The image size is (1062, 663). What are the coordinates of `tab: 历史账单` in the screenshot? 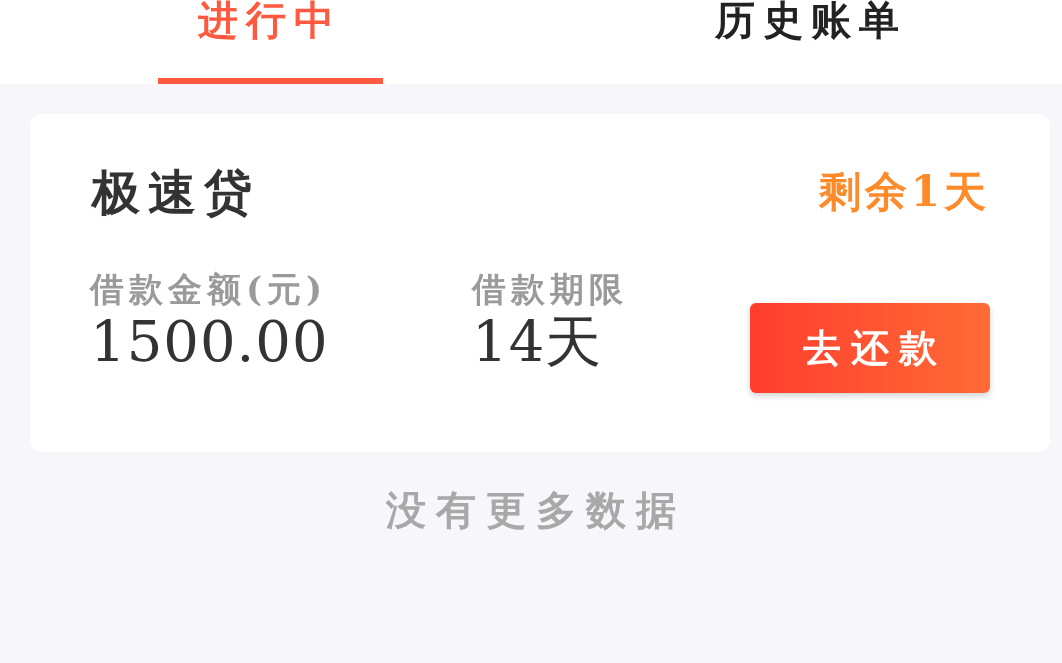 It's located at (811, 42).